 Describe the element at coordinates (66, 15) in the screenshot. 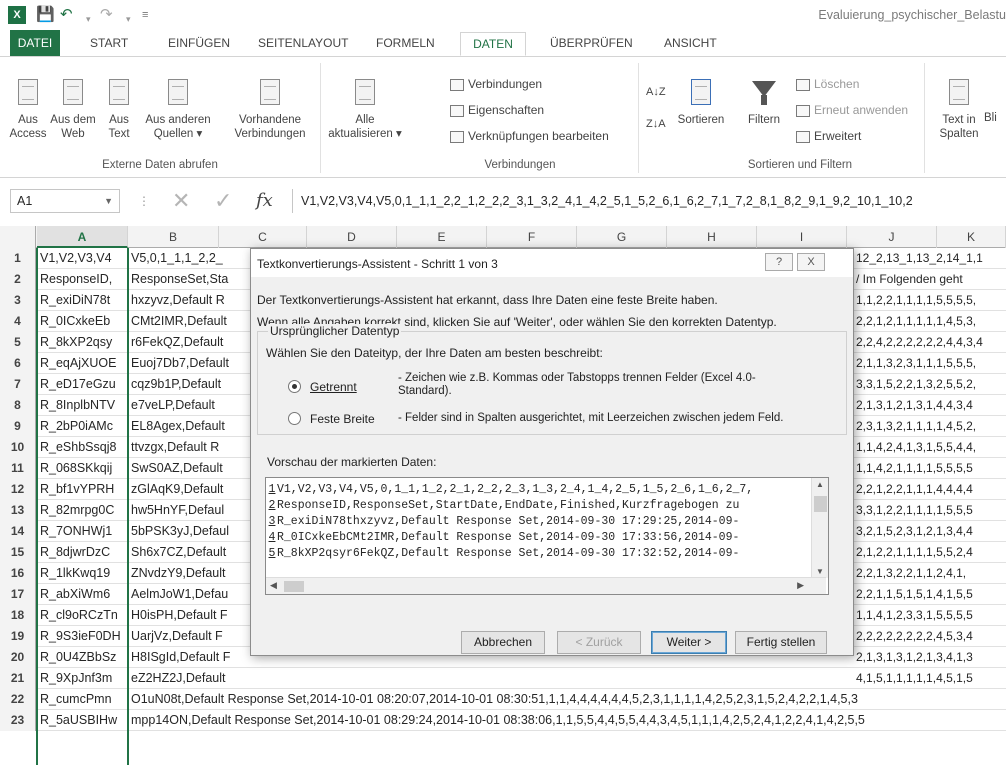

I see `undo-icon: ↶` at that location.